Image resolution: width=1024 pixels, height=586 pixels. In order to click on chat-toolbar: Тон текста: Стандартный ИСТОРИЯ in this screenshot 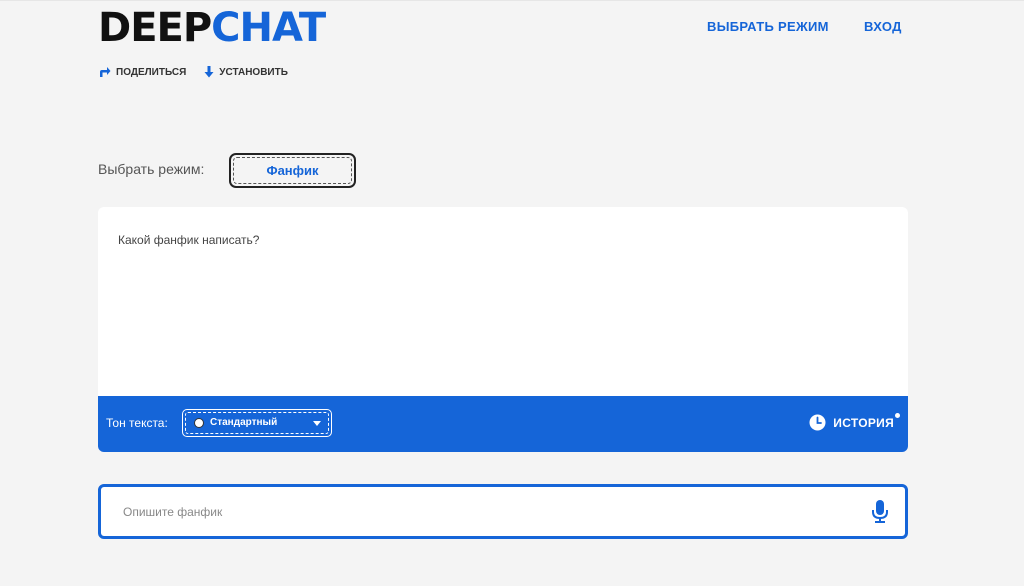, I will do `click(503, 424)`.